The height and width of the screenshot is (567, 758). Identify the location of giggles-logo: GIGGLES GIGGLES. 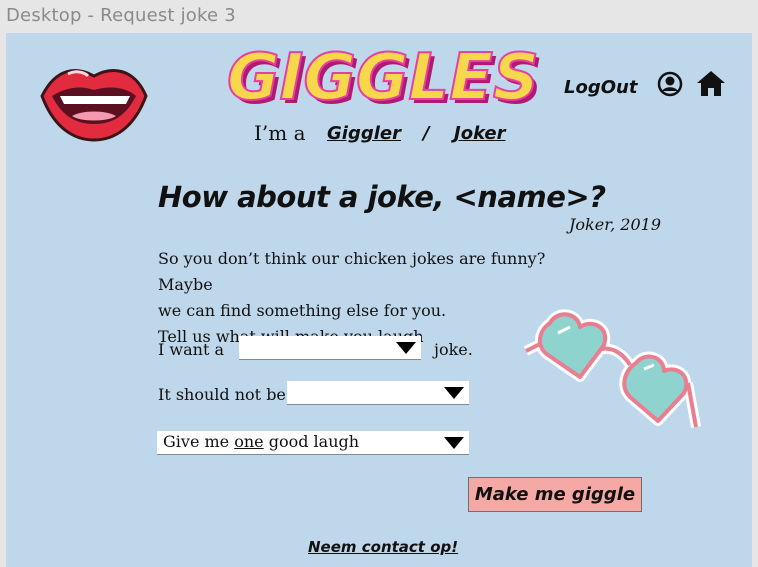
(384, 78).